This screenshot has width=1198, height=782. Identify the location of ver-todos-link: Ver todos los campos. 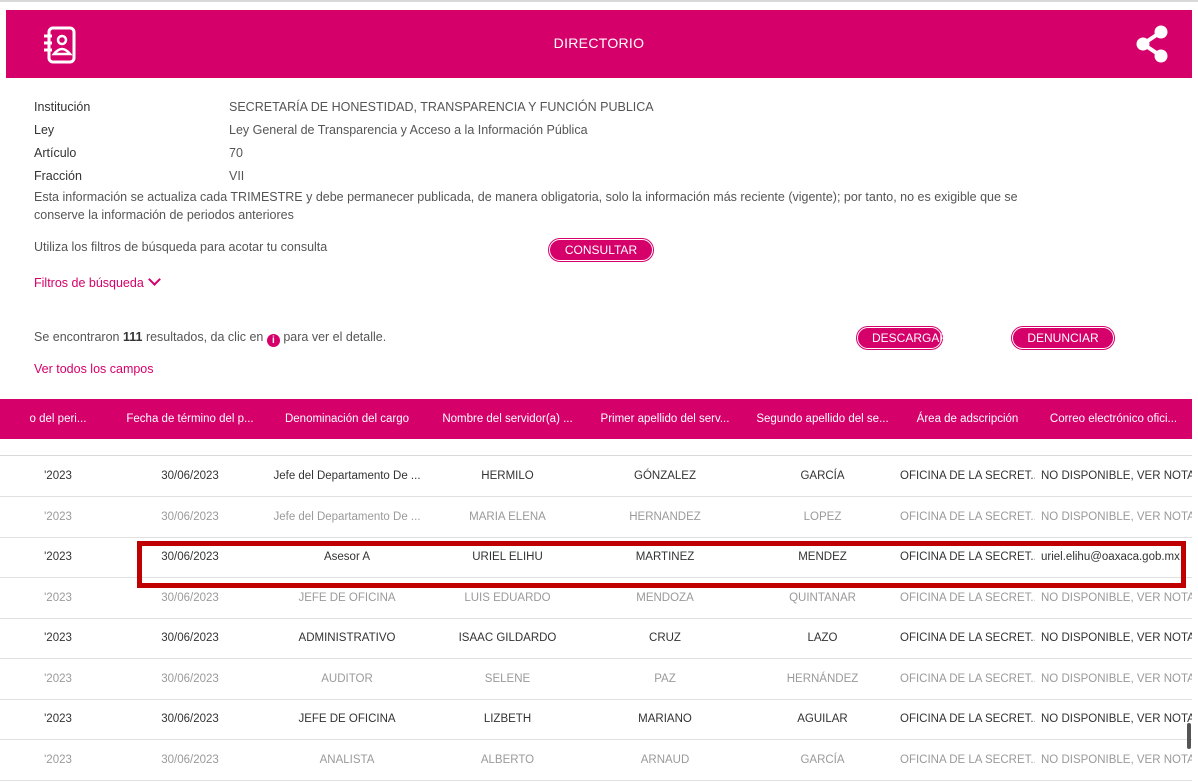
(94, 369).